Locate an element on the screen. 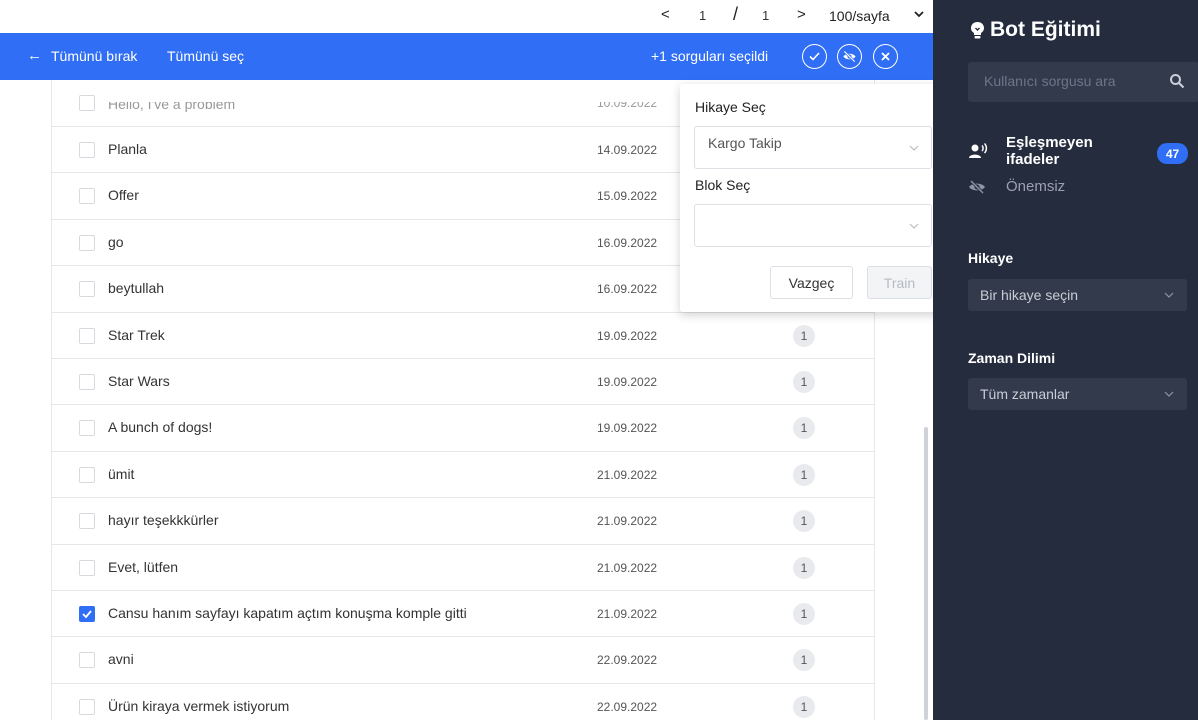 This screenshot has width=1198, height=720. current-page: 1 is located at coordinates (702, 15).